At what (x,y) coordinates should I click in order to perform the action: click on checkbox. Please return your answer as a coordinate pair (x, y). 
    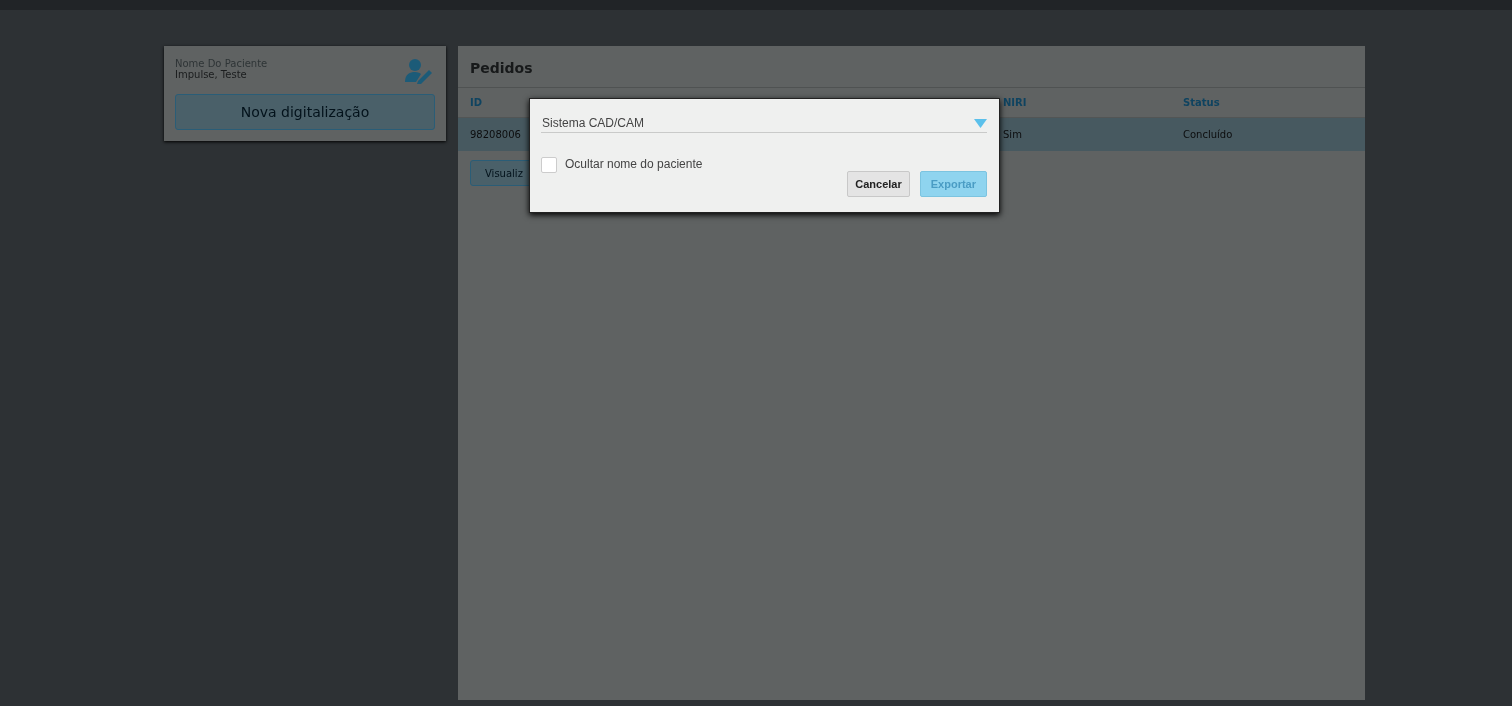
    Looking at the image, I should click on (549, 165).